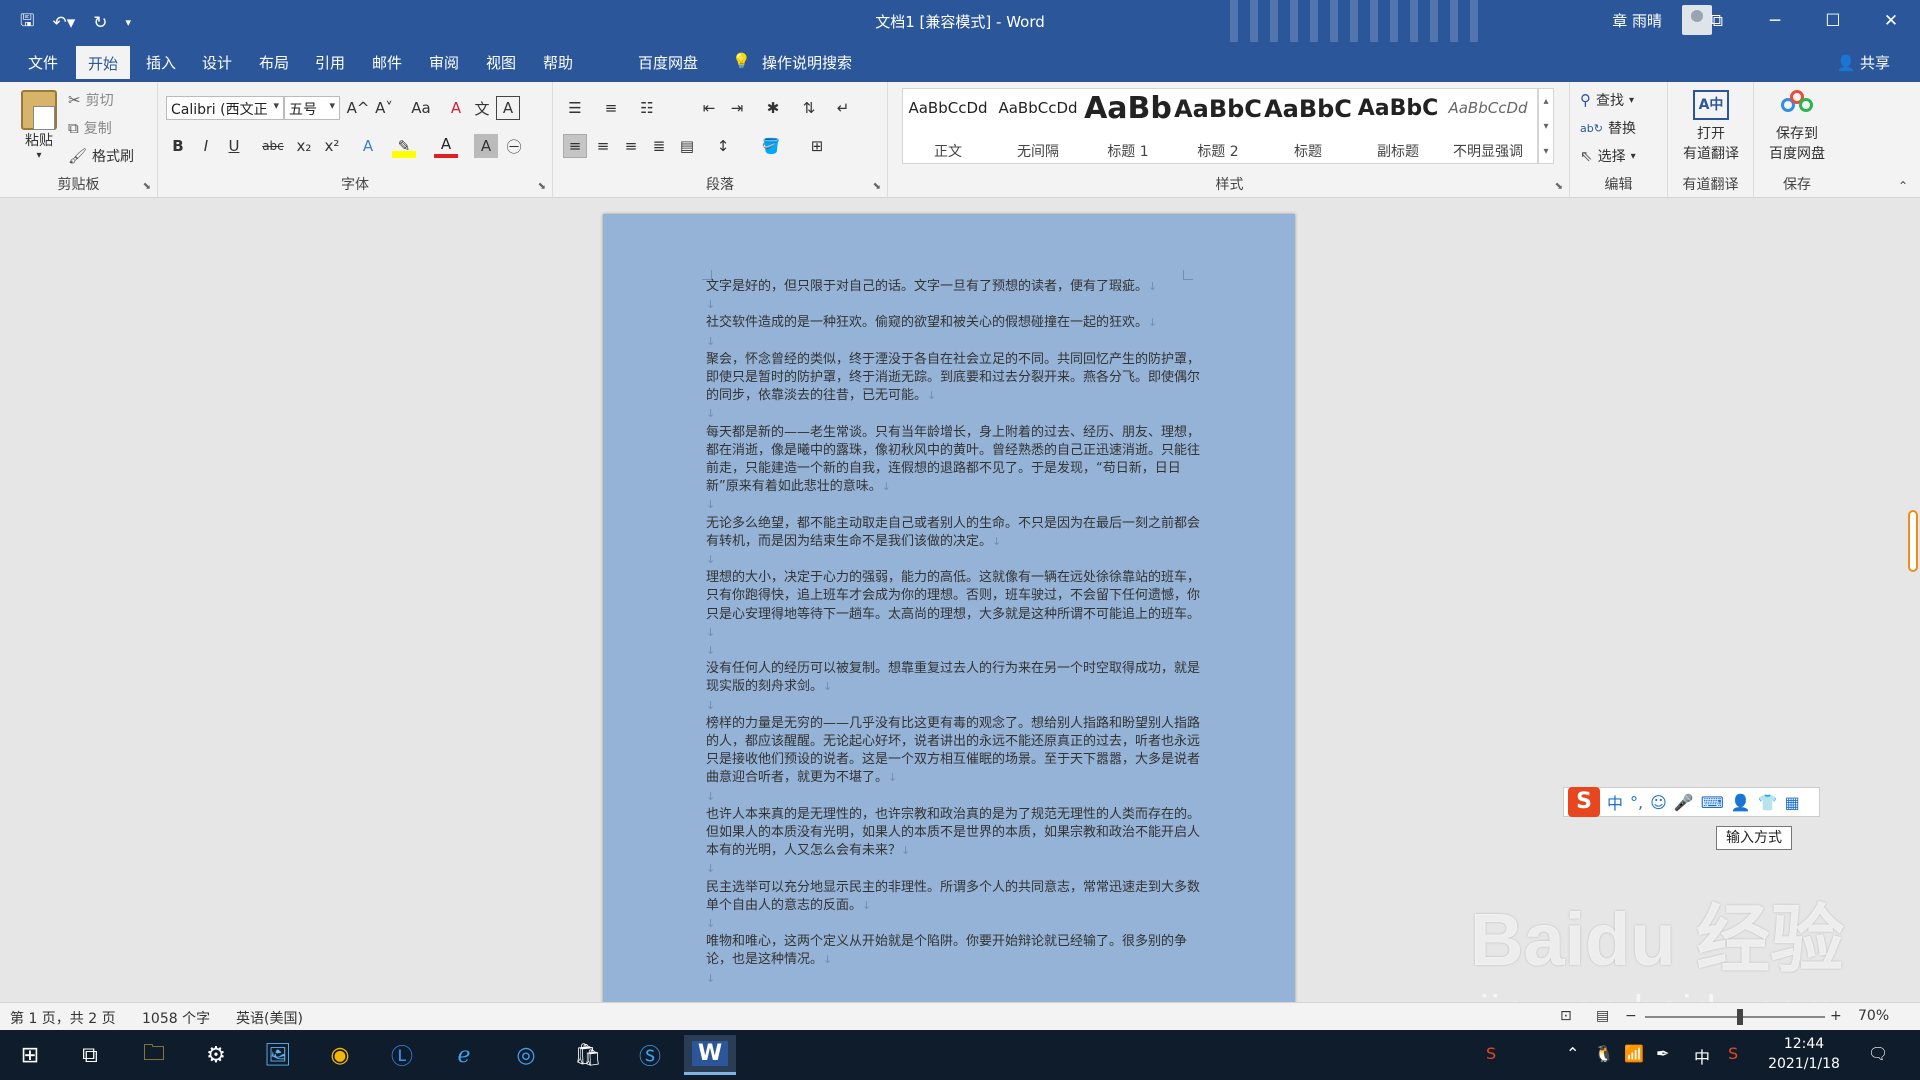  I want to click on shrink-font-icon: A˅, so click(384, 108).